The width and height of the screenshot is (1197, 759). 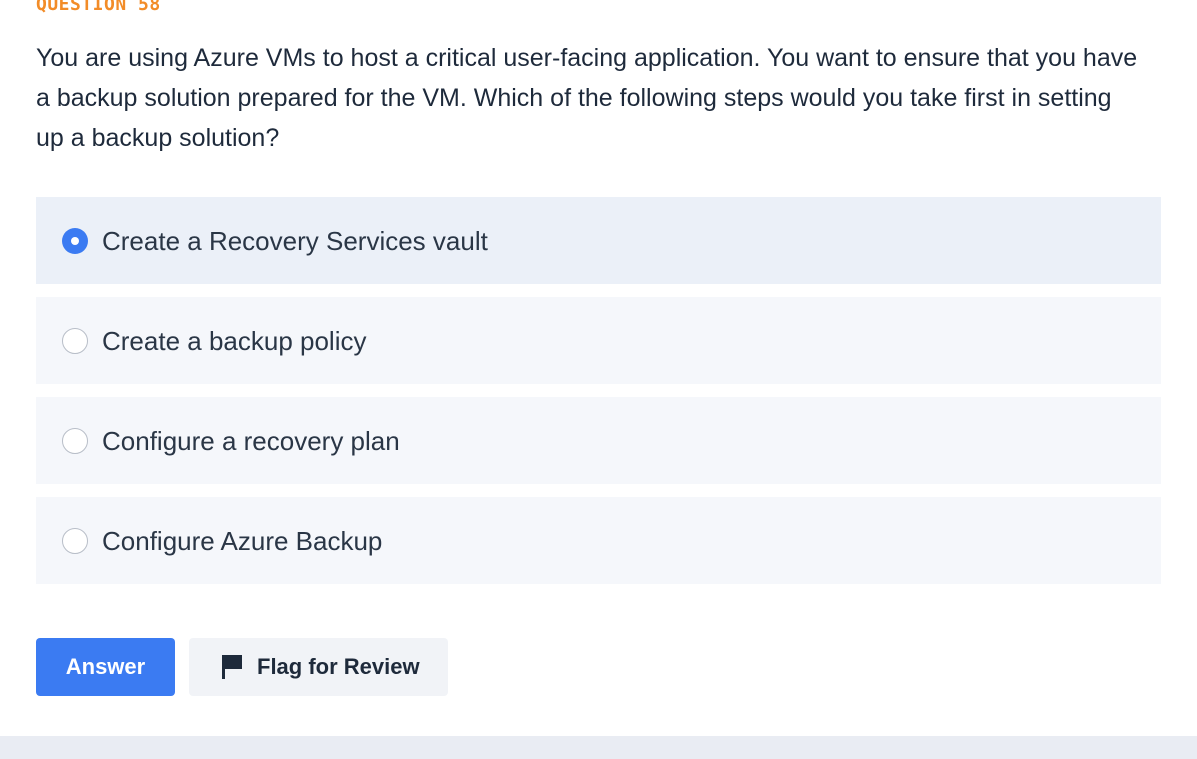 I want to click on action-bar: Answer Flag for Review, so click(x=242, y=667).